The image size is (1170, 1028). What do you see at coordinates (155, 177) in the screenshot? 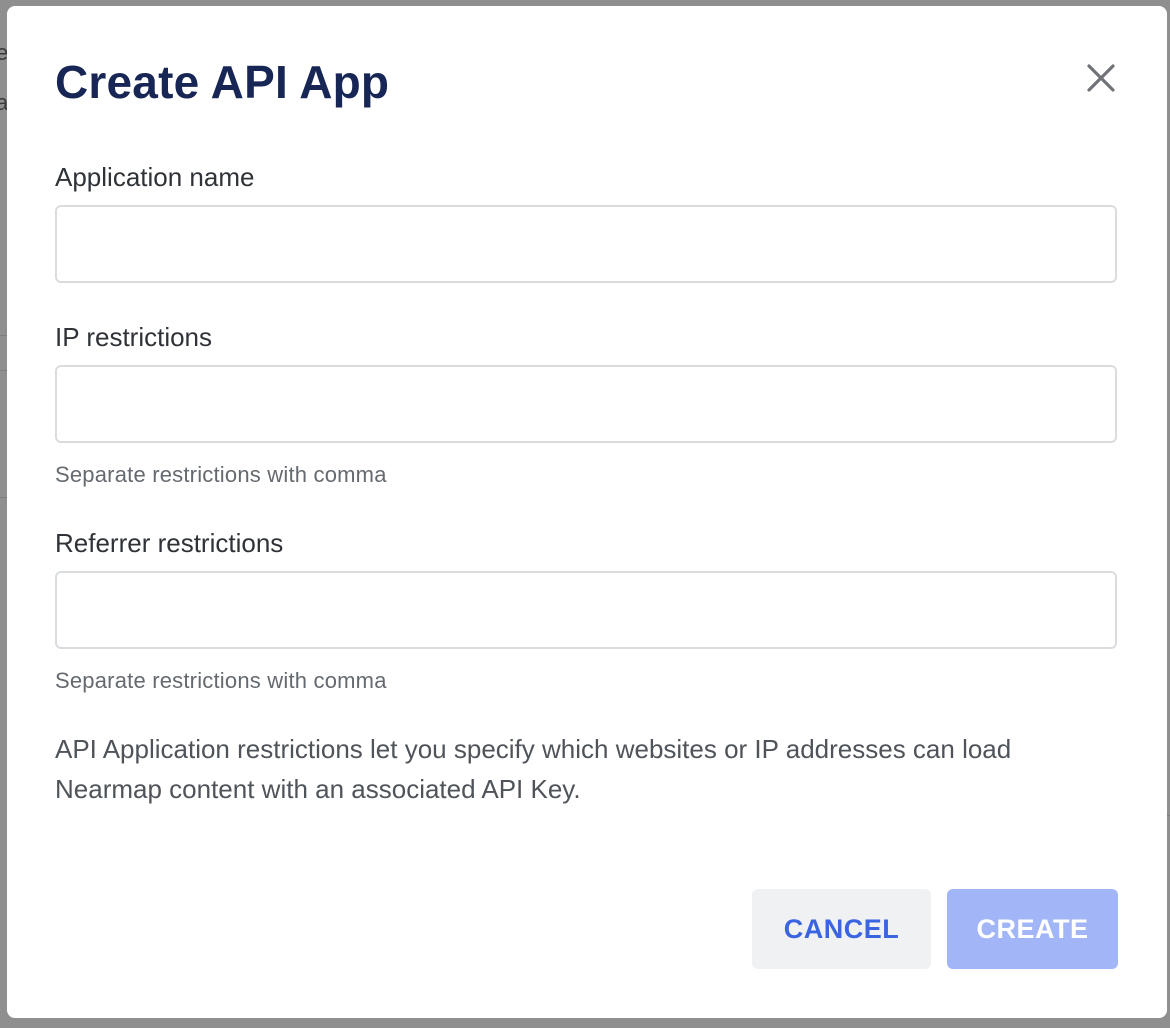
I see `application-name-label: Application name` at bounding box center [155, 177].